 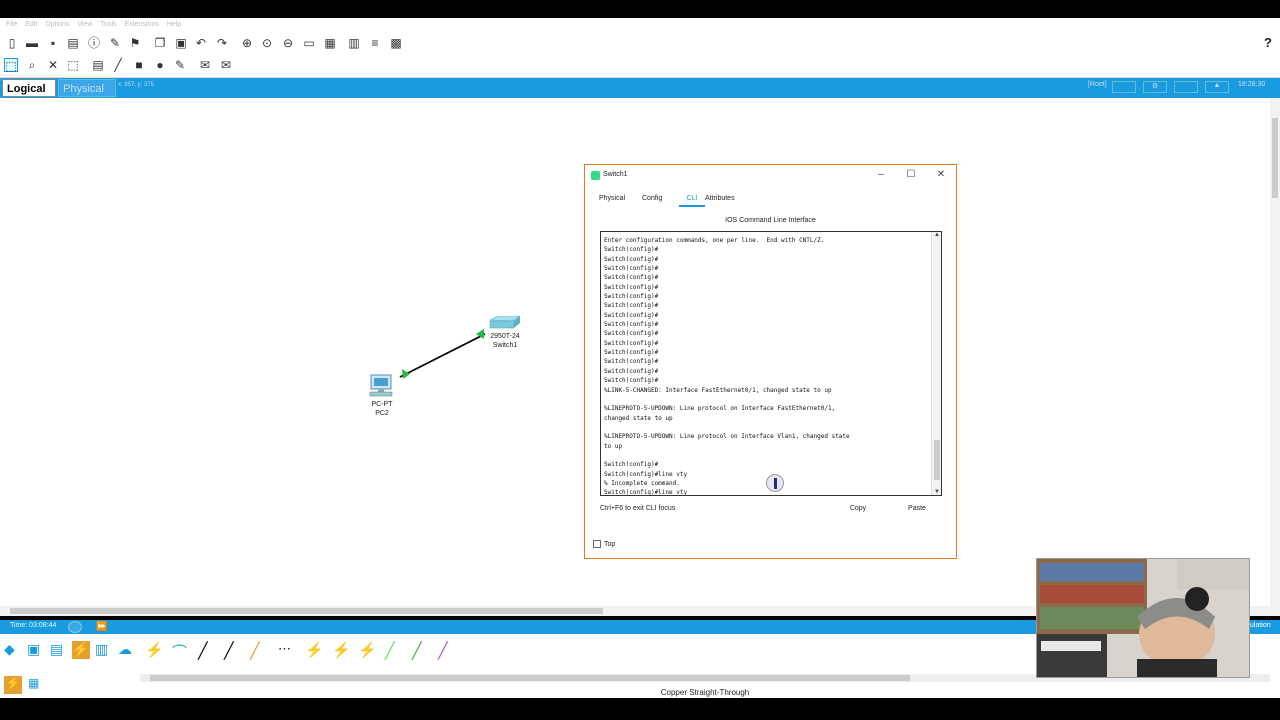 I want to click on coaxial-icon: ⚡, so click(x=314, y=650).